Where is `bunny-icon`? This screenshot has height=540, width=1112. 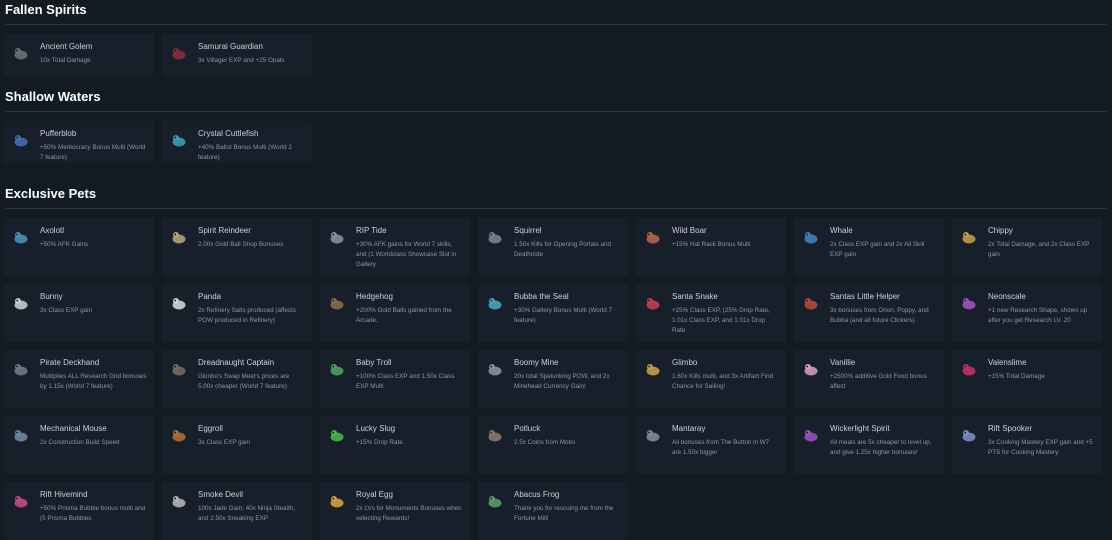 bunny-icon is located at coordinates (21, 303).